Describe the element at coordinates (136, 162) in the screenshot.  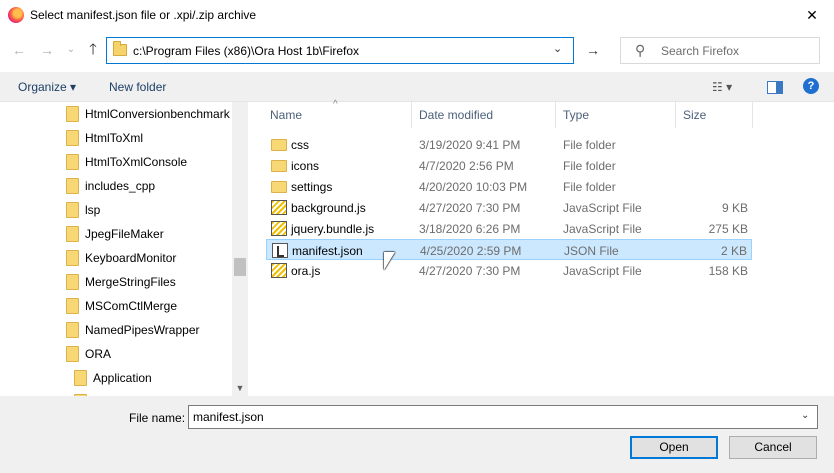
I see `tree-item-label: HtmlToXmlConsole` at that location.